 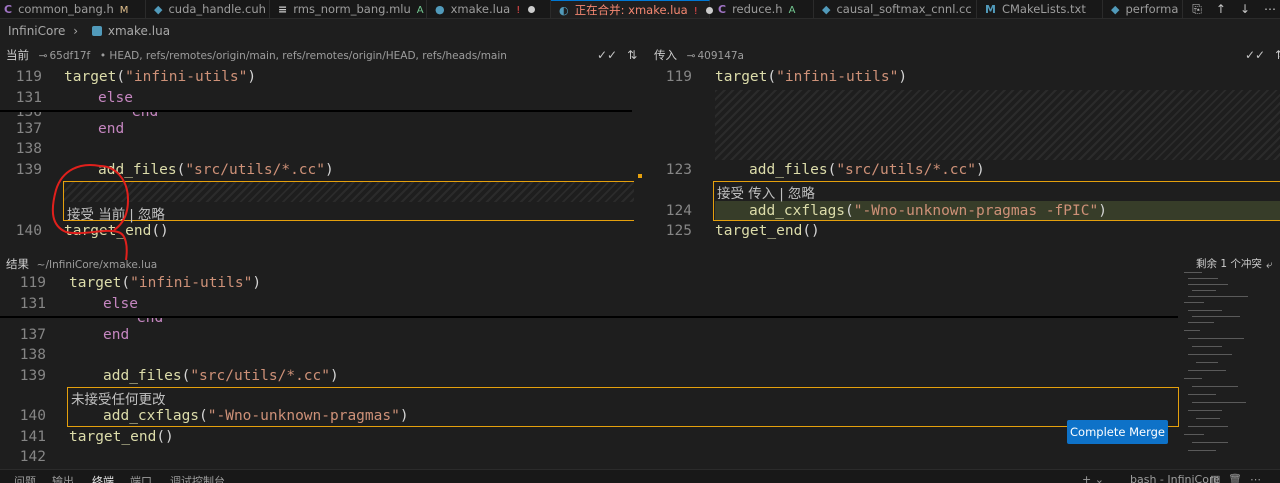 I want to click on accept-incoming-link: 接受 传入, so click(x=746, y=194).